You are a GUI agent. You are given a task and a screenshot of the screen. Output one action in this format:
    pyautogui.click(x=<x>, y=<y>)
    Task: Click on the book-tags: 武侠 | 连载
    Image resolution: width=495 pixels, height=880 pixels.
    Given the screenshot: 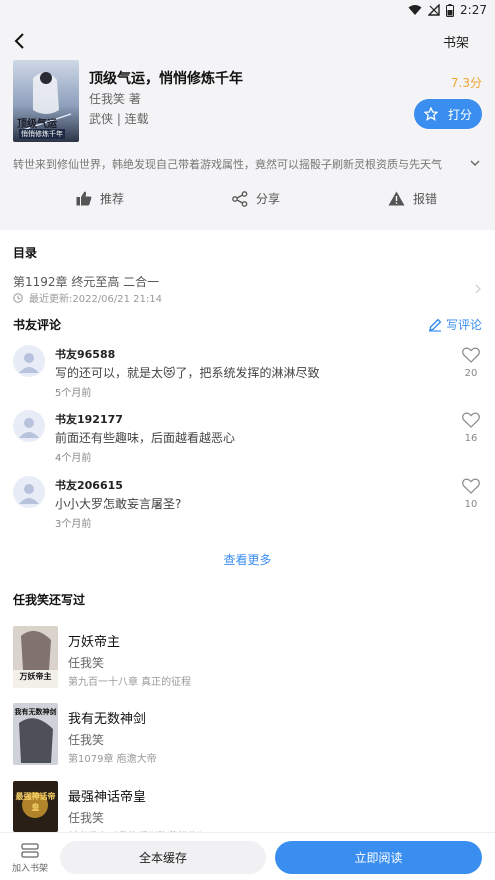 What is the action you would take?
    pyautogui.click(x=119, y=119)
    